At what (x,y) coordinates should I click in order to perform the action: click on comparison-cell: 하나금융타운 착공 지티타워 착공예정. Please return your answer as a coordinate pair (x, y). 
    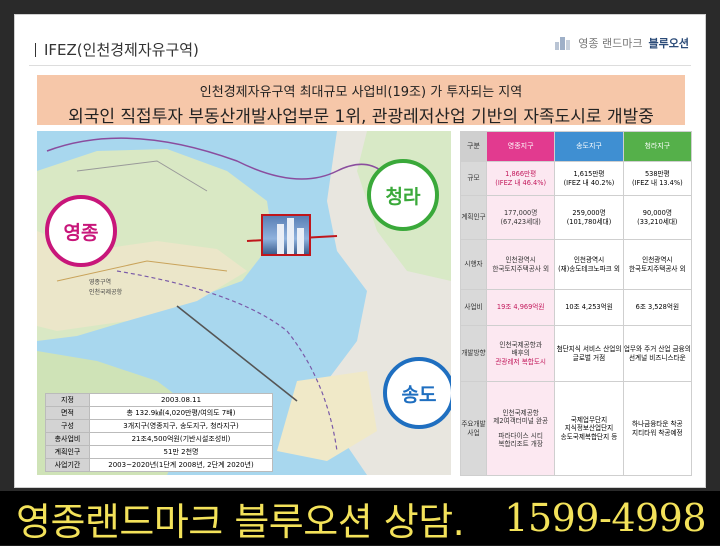
    Looking at the image, I should click on (657, 428).